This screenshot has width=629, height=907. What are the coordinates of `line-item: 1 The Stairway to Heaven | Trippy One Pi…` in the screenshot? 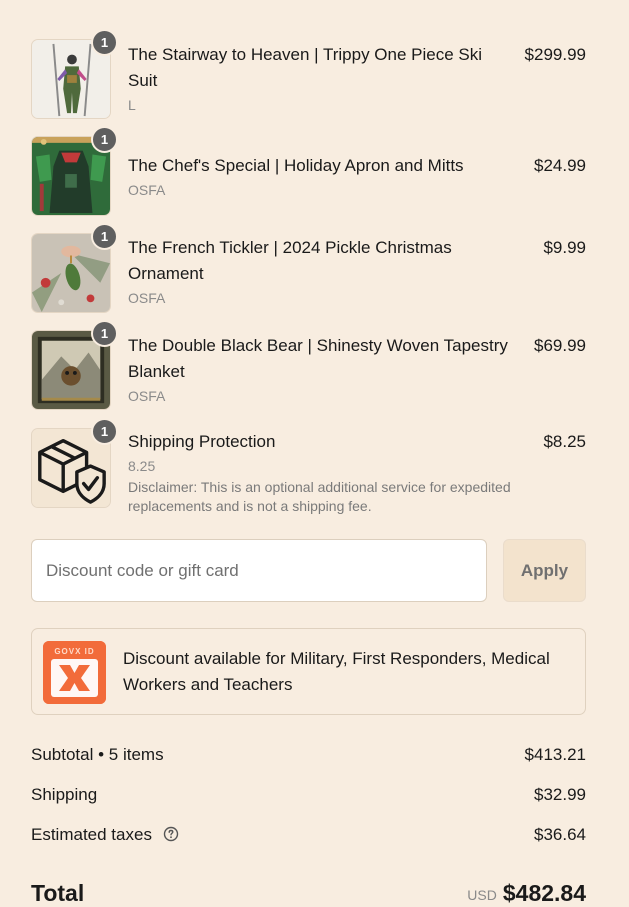 It's located at (308, 74).